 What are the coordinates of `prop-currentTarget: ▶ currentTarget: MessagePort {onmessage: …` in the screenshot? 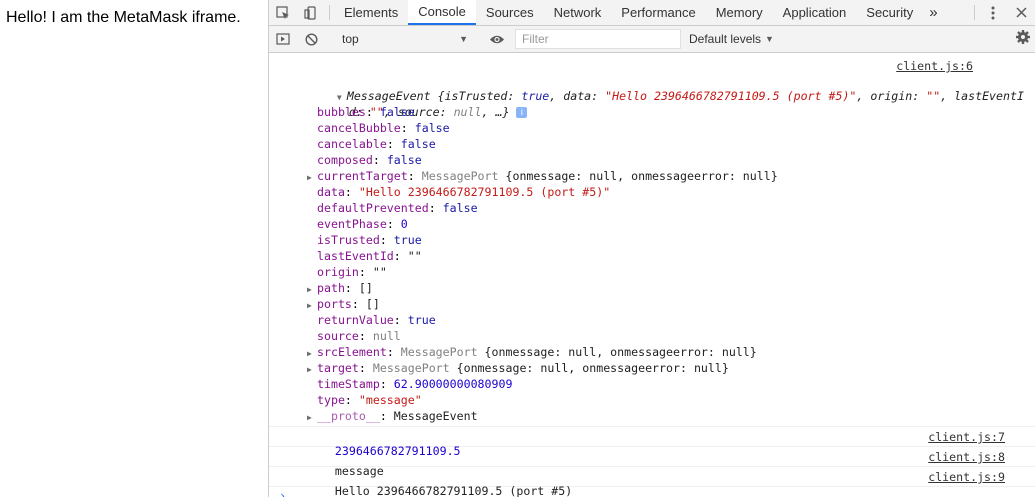 It's located at (648, 176).